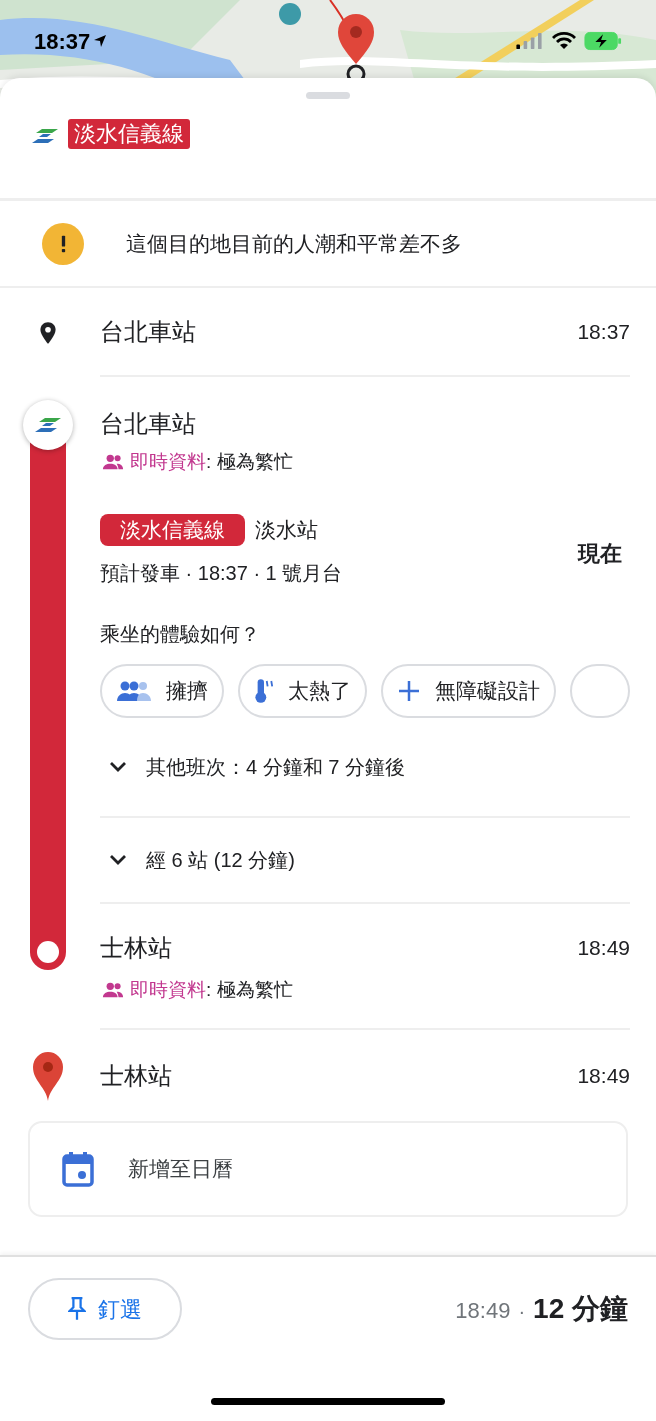  What do you see at coordinates (600, 553) in the screenshot?
I see `departure-status: 現在` at bounding box center [600, 553].